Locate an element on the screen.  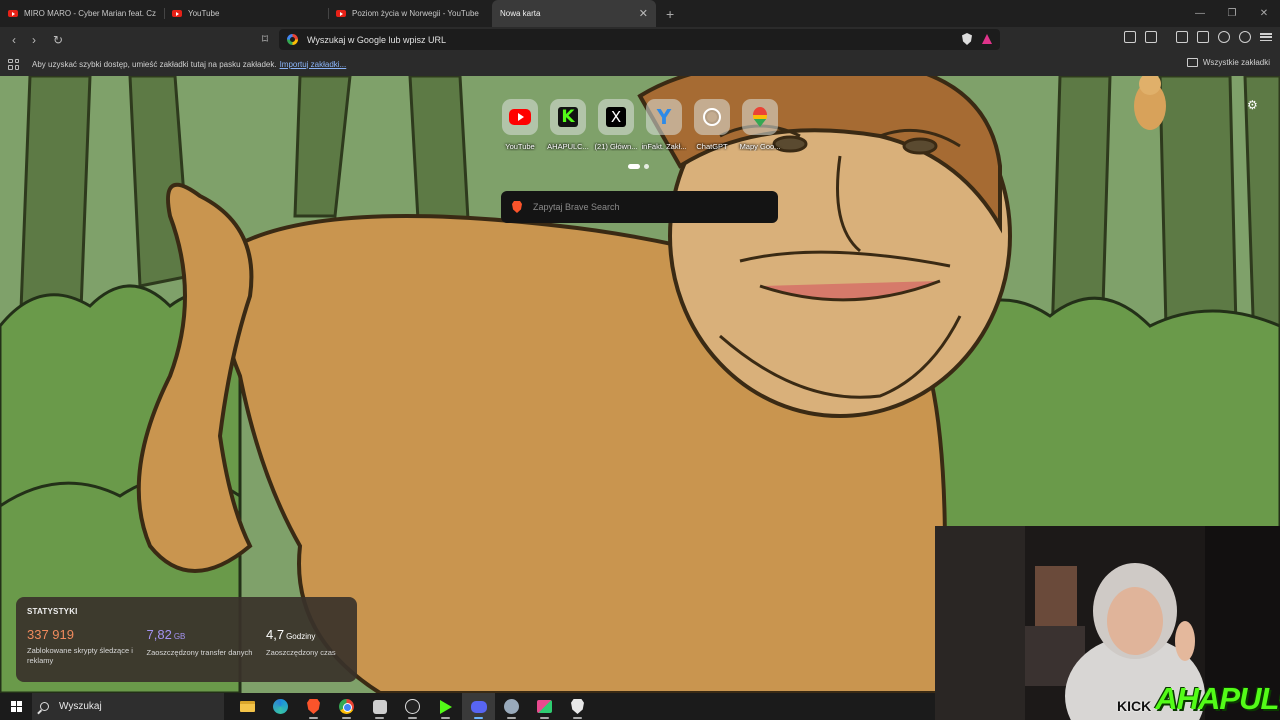
taskbar-kick-streamer is located at coordinates (445, 706).